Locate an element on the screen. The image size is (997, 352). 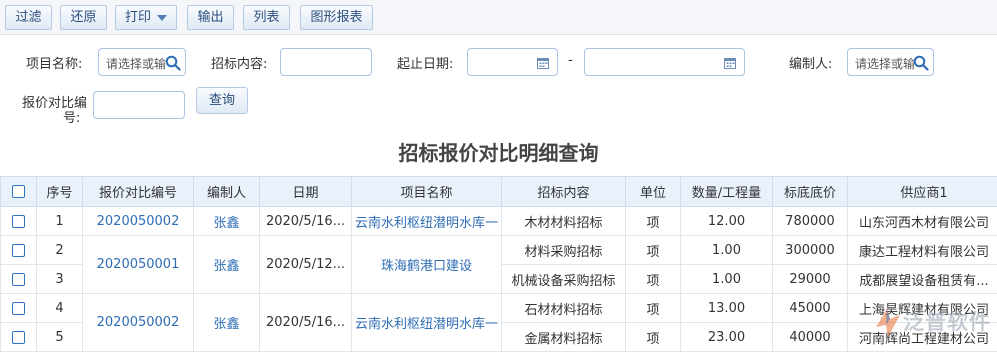
editor-label: 编制人: is located at coordinates (810, 62).